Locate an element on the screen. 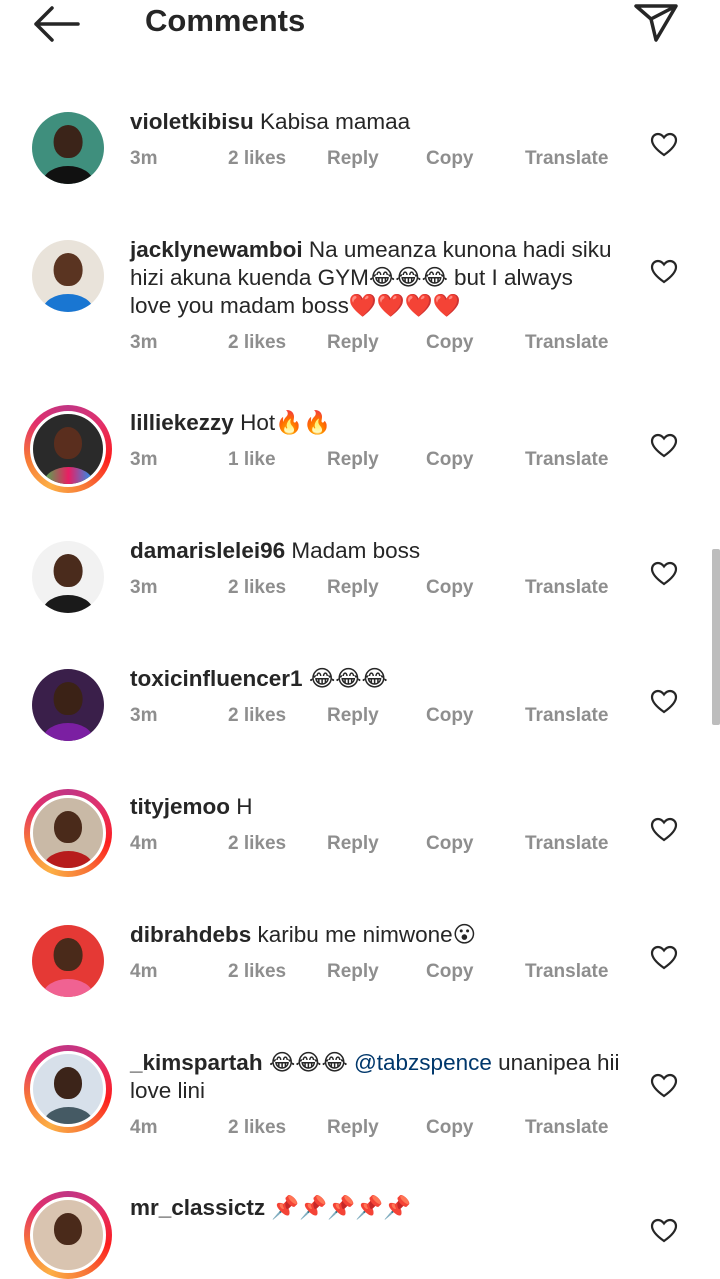 This screenshot has height=1279, width=720. comment-text: Madam boss is located at coordinates (353, 550).